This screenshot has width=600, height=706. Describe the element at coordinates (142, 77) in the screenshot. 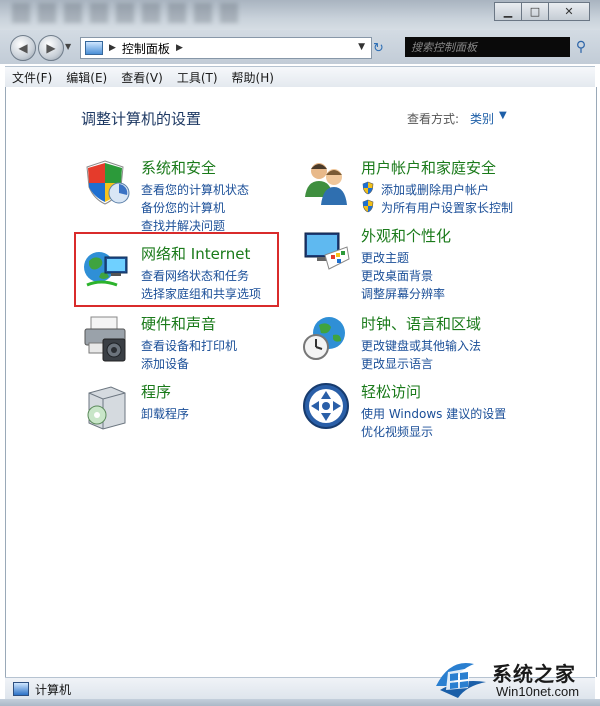

I see `menu-view: 查看(V)` at that location.